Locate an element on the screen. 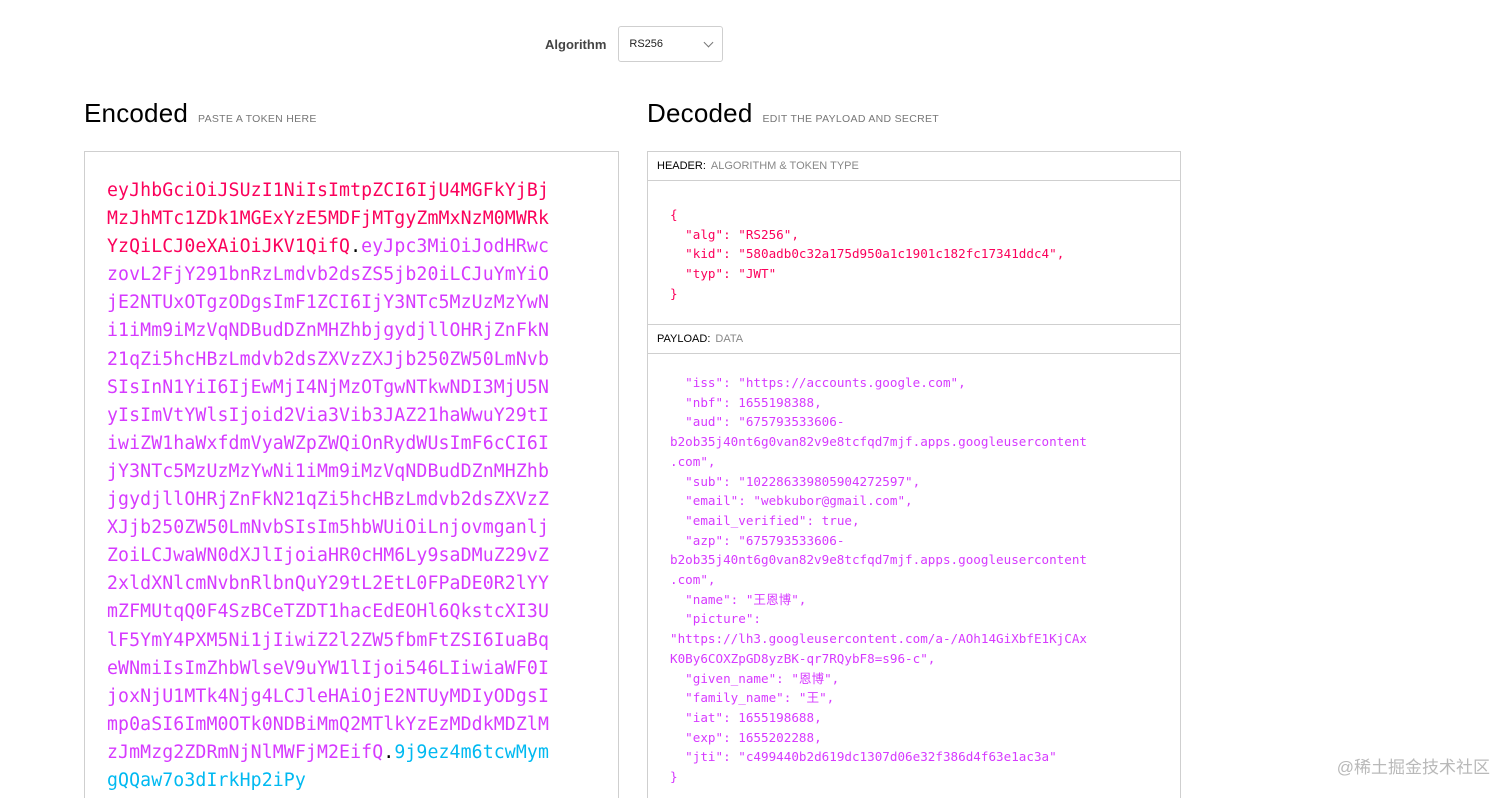 This screenshot has height=798, width=1512. algorithm-selector-row: Algorithm RS256 is located at coordinates (634, 44).